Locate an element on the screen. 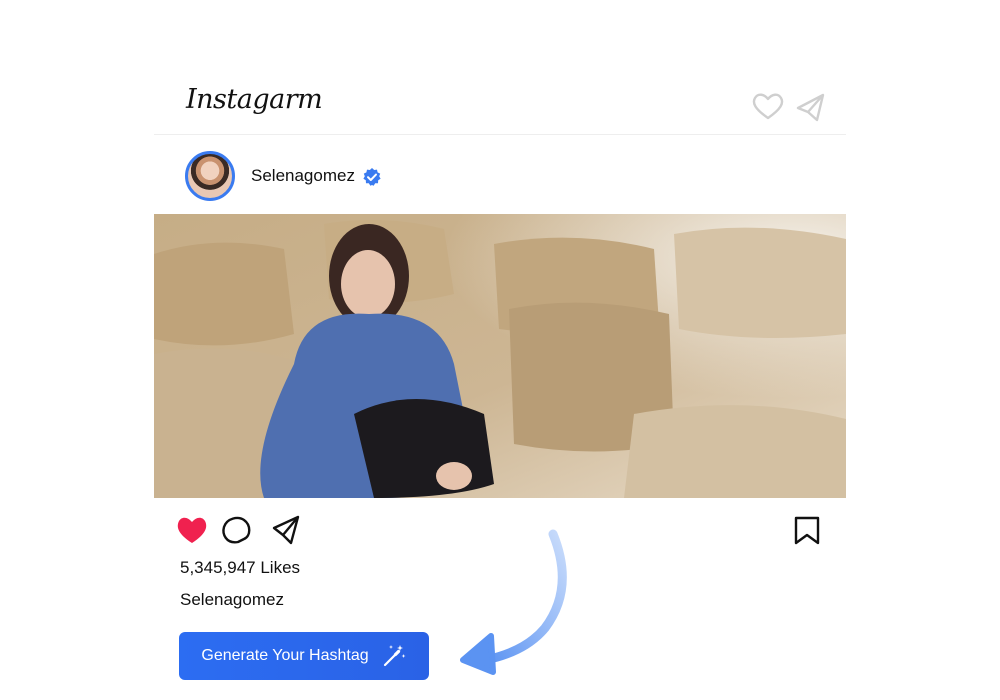 Image resolution: width=1000 pixels, height=700 pixels. caption-username: Selenagomez is located at coordinates (232, 600).